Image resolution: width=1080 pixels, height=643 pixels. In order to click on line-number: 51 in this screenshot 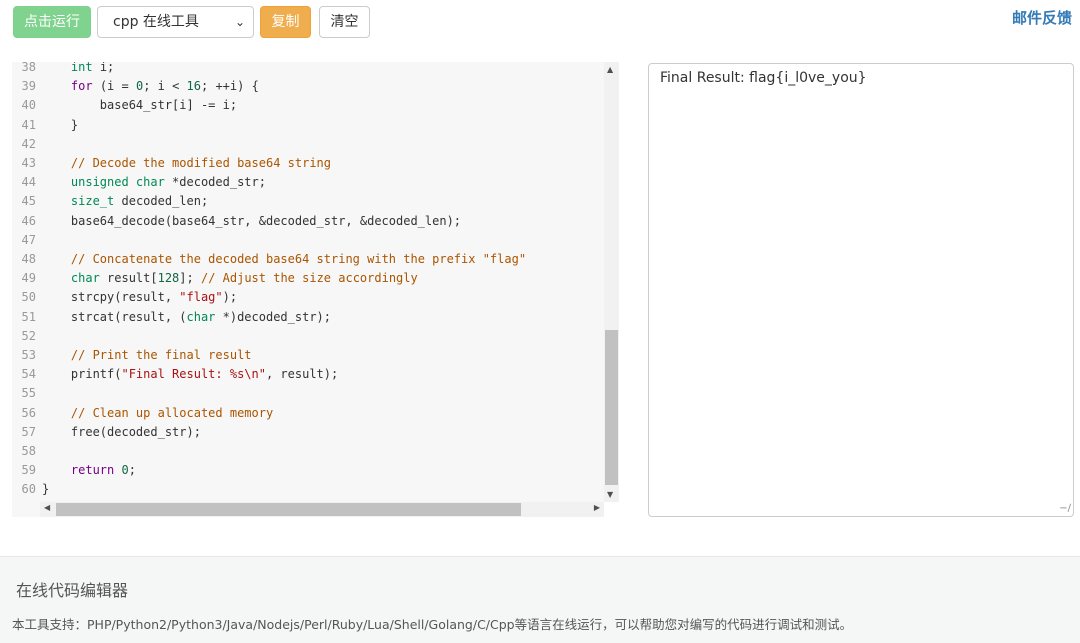, I will do `click(28, 316)`.